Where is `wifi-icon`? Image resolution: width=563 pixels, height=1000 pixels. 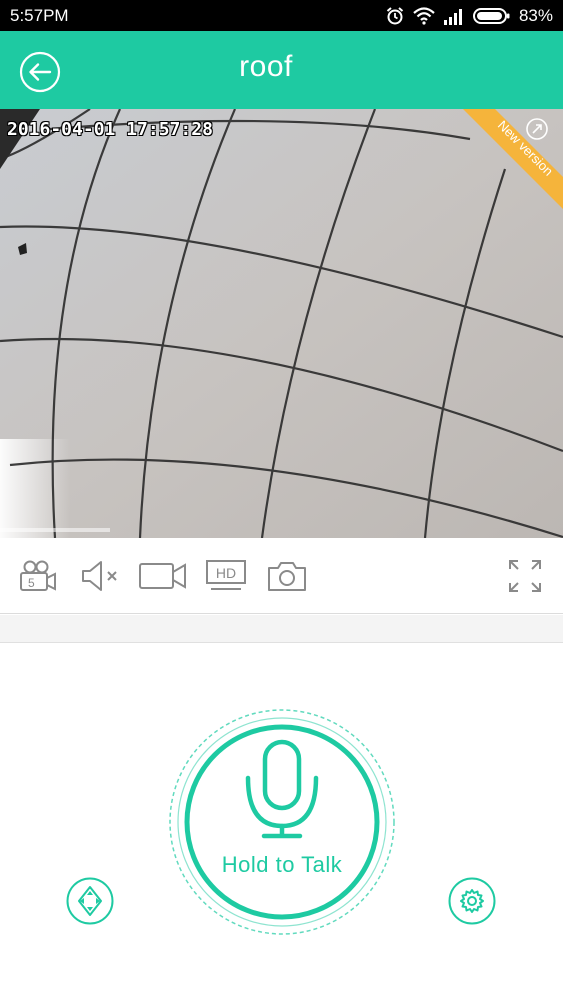 wifi-icon is located at coordinates (424, 16).